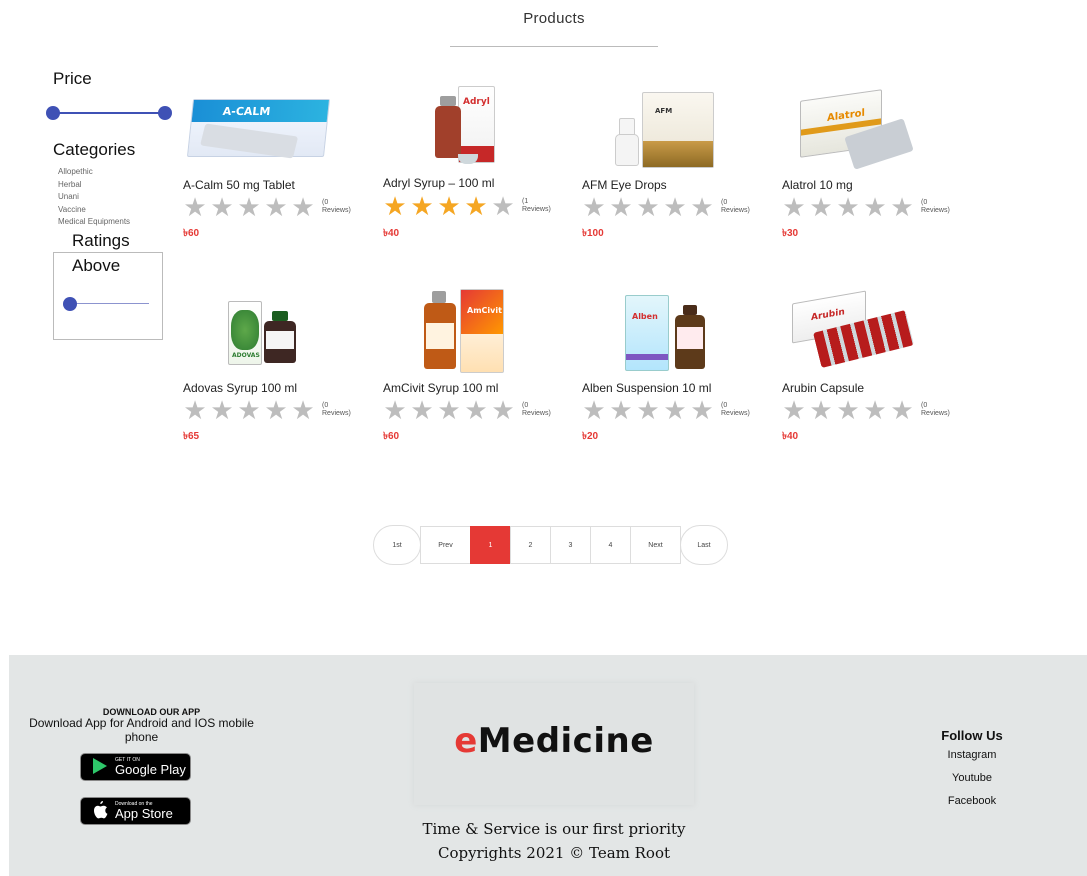 This screenshot has width=1087, height=876. Describe the element at coordinates (972, 778) in the screenshot. I see `youtube-link: Youtube` at that location.